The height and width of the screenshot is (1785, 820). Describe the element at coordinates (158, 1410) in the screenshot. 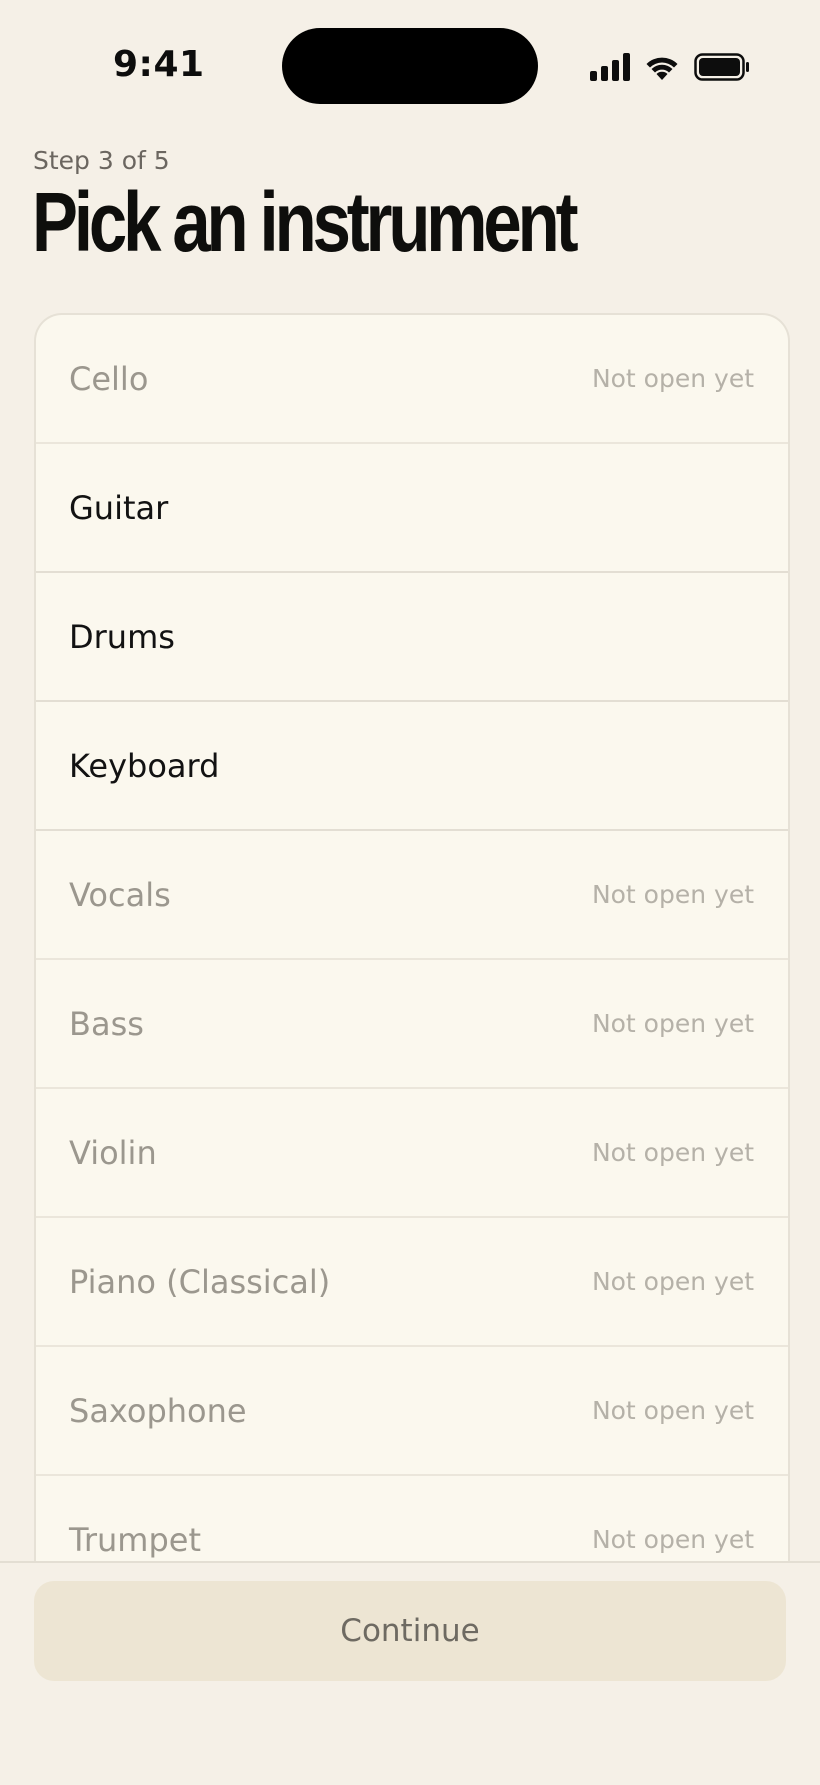

I see `item-label: Saxophone` at that location.